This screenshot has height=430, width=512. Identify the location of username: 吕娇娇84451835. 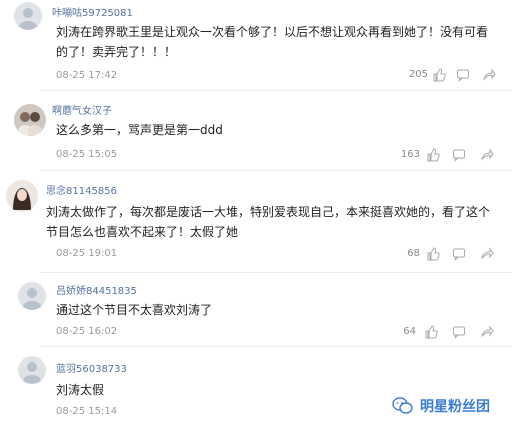
(96, 289).